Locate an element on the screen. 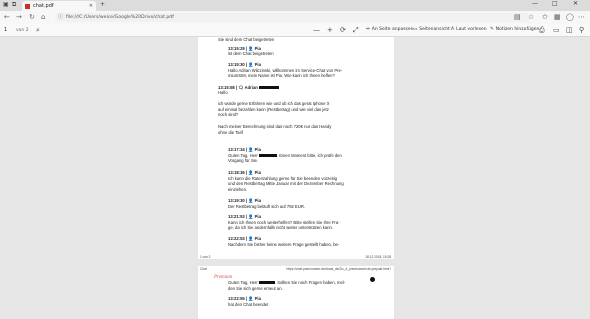  rotate-icon: ⟳ is located at coordinates (343, 30).